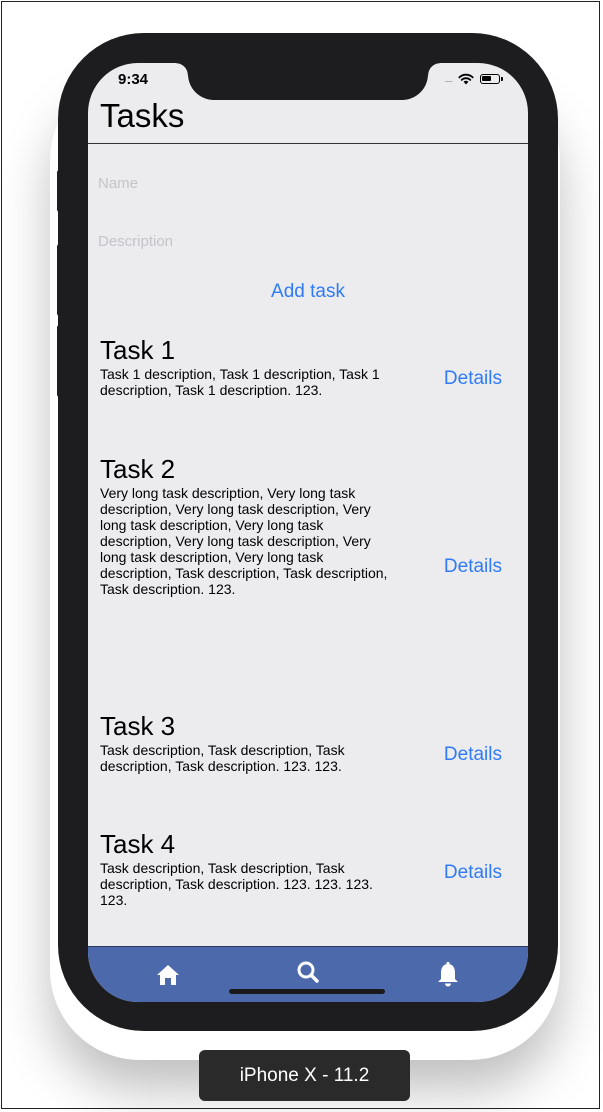 This screenshot has width=603, height=1112. I want to click on battery-icon, so click(491, 79).